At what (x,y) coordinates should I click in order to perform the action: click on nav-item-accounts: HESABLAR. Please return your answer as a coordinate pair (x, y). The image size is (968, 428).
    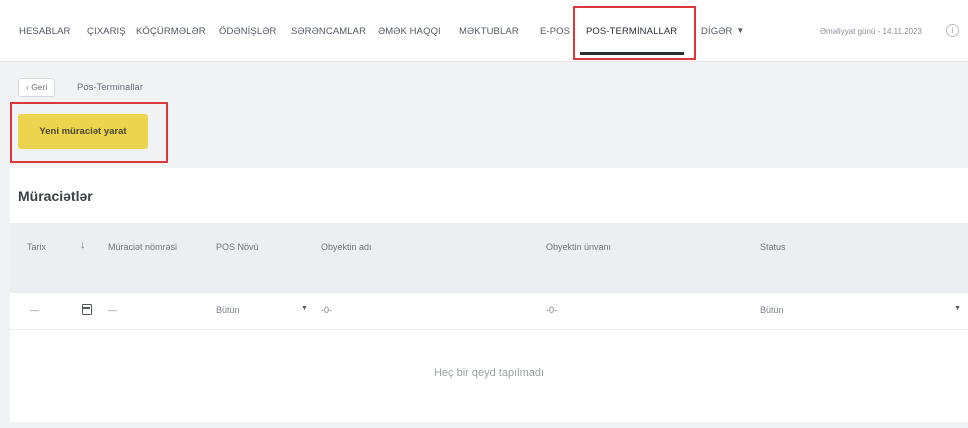
    Looking at the image, I should click on (45, 31).